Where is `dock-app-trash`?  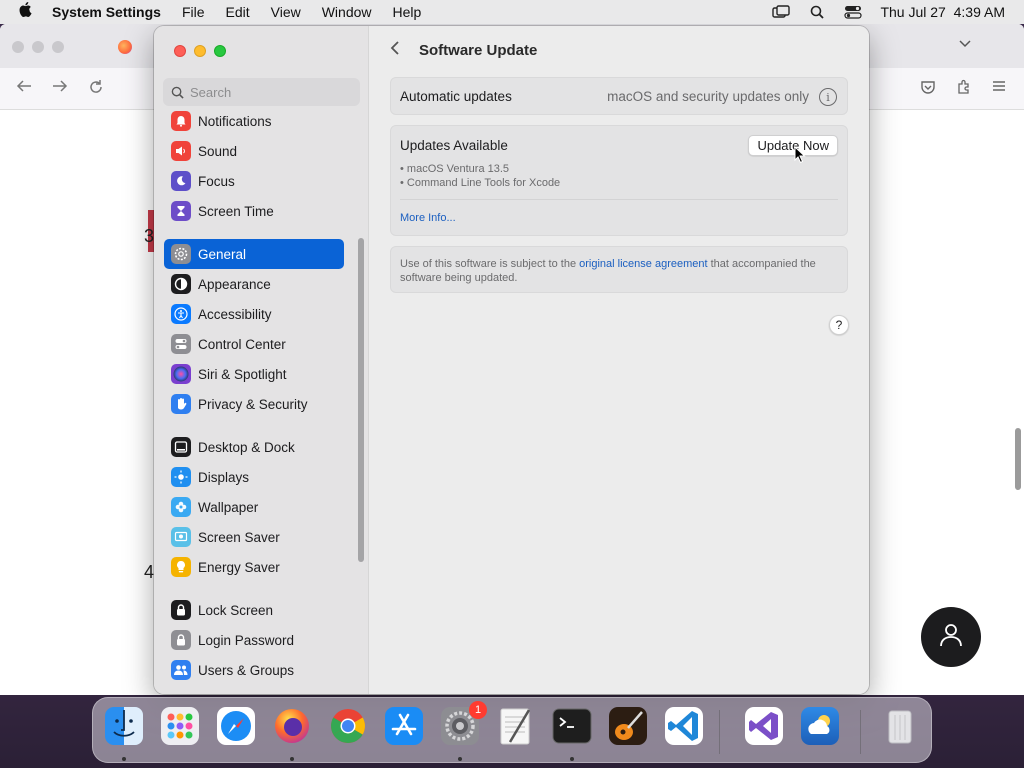 dock-app-trash is located at coordinates (900, 728).